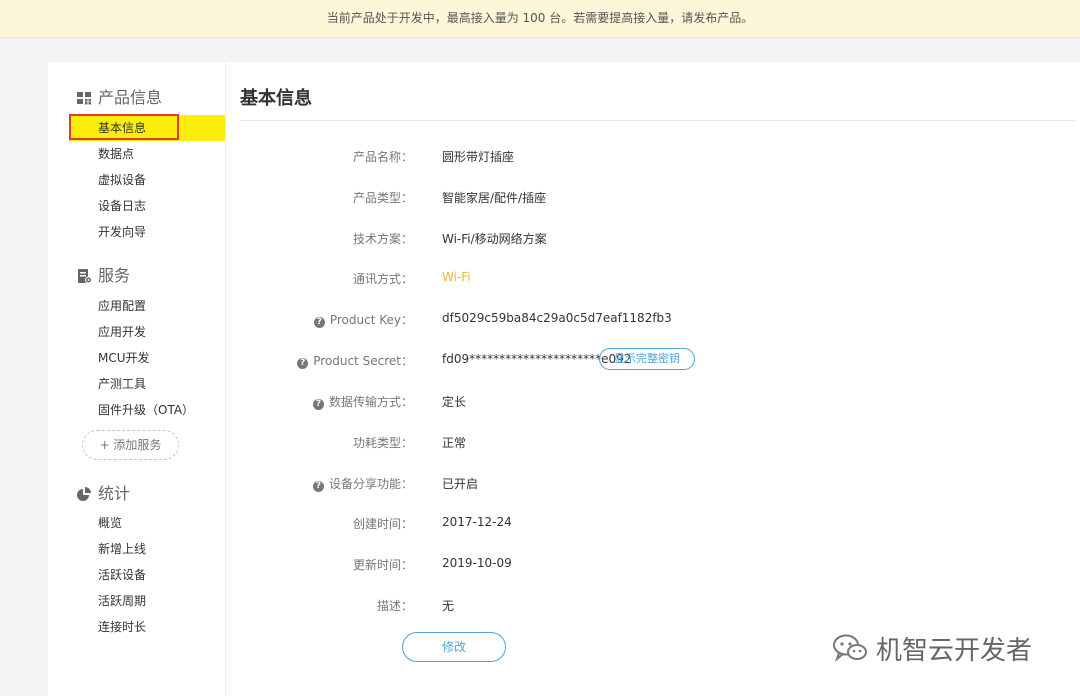 The height and width of the screenshot is (696, 1080). I want to click on sidebar-group-product-info: 产品信息, so click(119, 98).